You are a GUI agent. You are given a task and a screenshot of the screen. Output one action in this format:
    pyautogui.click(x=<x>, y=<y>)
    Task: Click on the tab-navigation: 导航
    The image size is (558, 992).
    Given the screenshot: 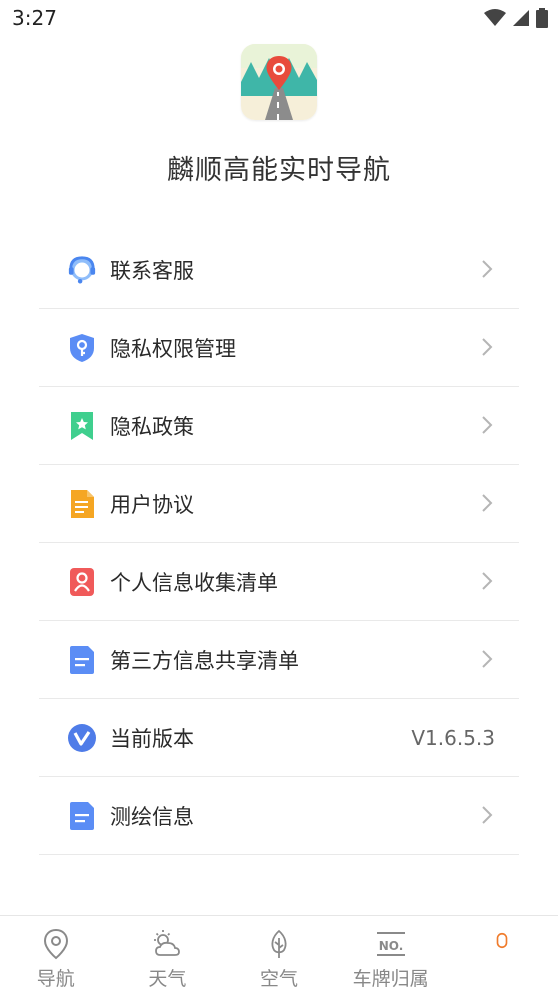 What is the action you would take?
    pyautogui.click(x=56, y=954)
    